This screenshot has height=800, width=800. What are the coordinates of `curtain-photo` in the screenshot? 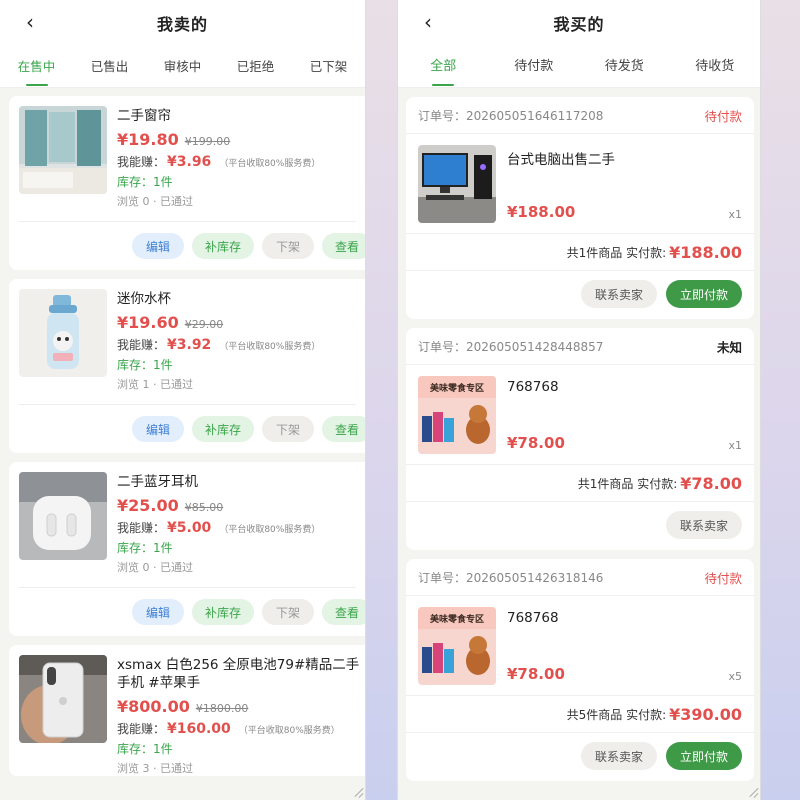 It's located at (63, 150).